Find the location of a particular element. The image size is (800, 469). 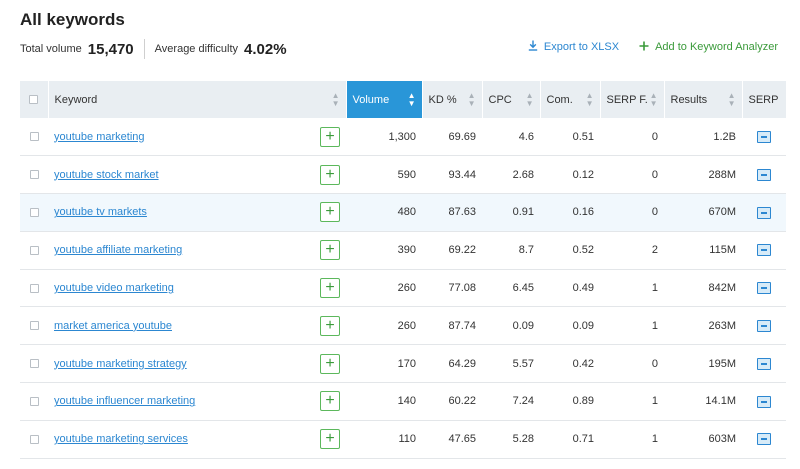

cpc-cell: 6.45 is located at coordinates (511, 288).